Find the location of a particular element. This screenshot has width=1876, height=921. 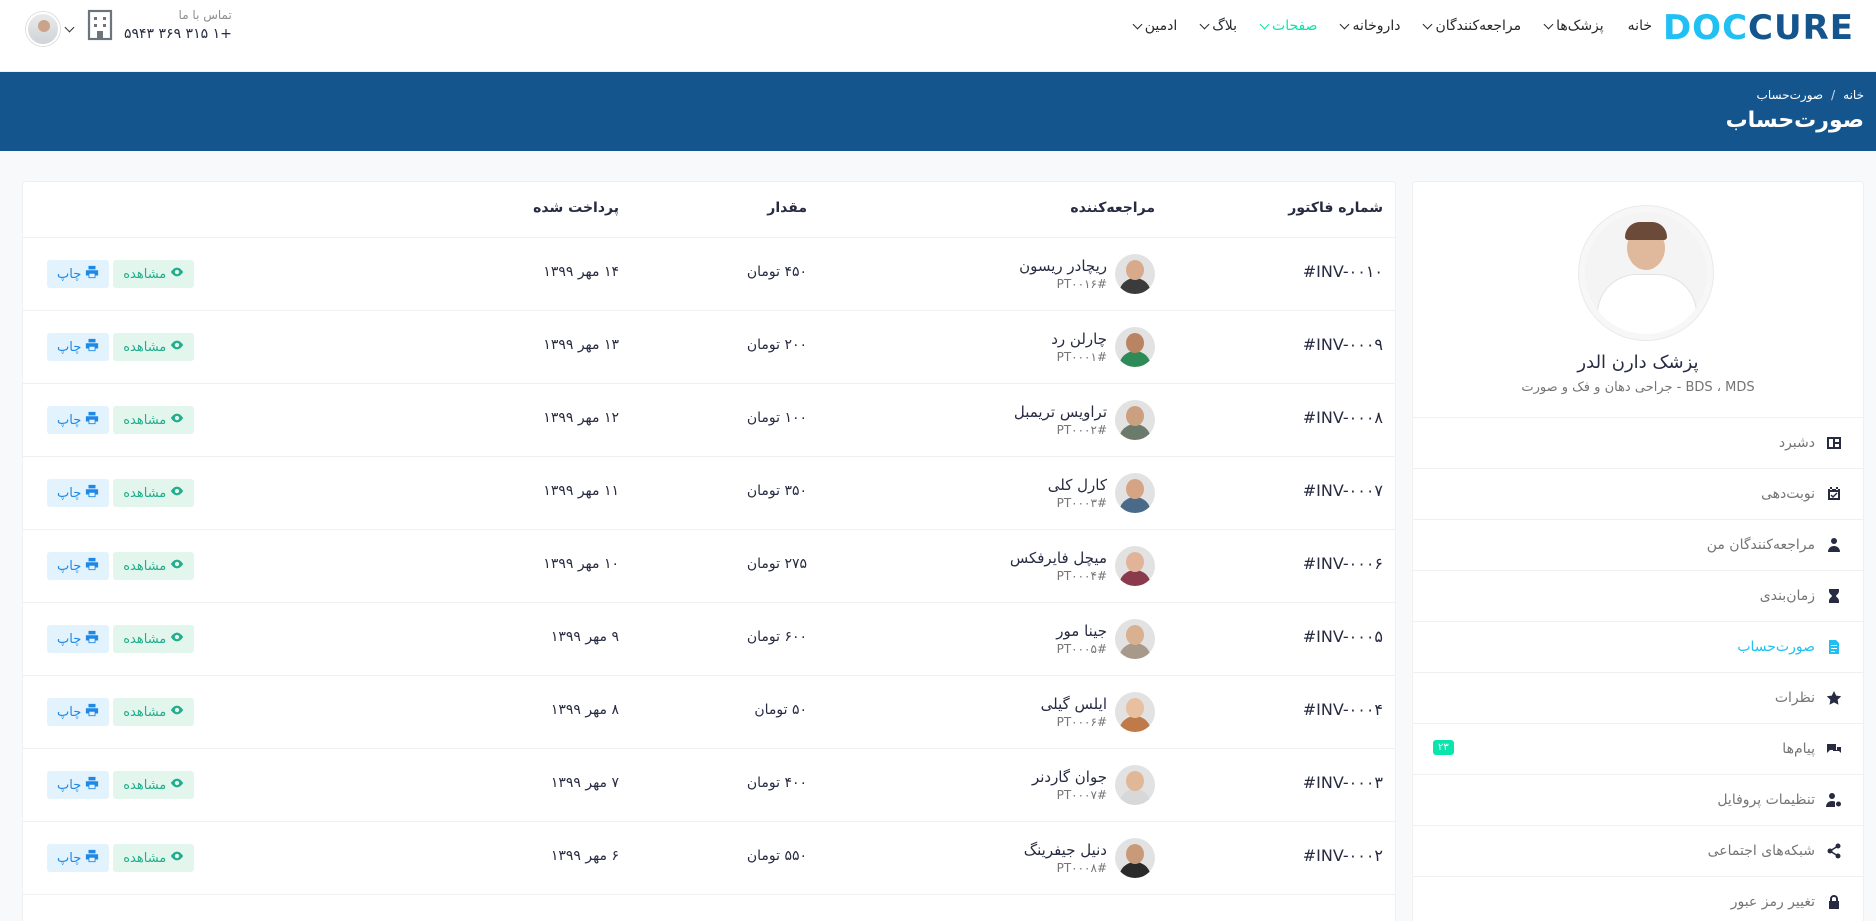

patient-info: میچل فایرفکس #PT۰۰۰۴ is located at coordinates (1082, 566).